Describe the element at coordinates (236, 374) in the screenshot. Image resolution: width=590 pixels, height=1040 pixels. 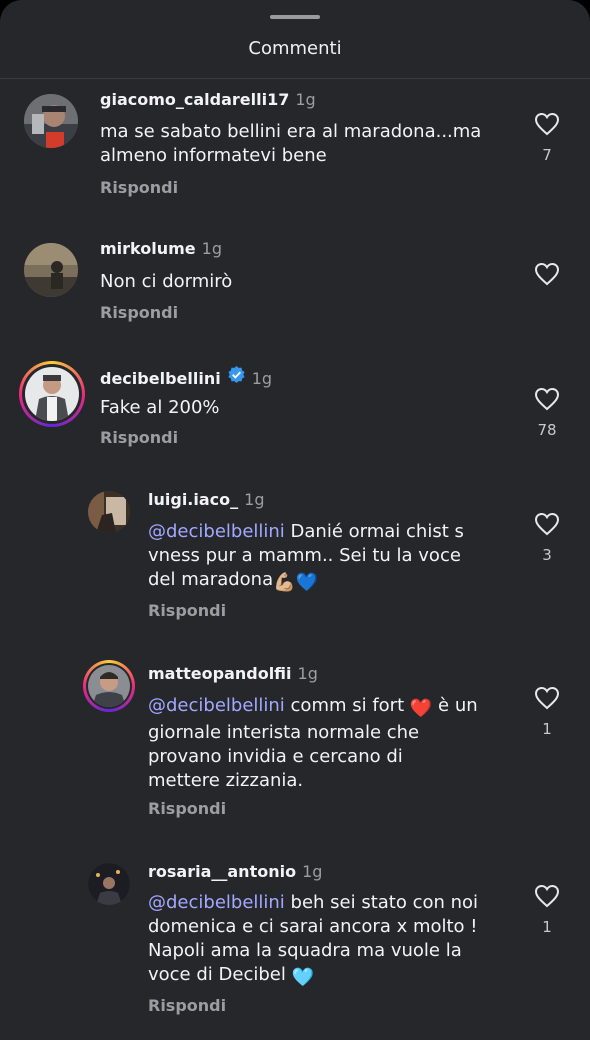
I see `verified-badge-icon` at that location.